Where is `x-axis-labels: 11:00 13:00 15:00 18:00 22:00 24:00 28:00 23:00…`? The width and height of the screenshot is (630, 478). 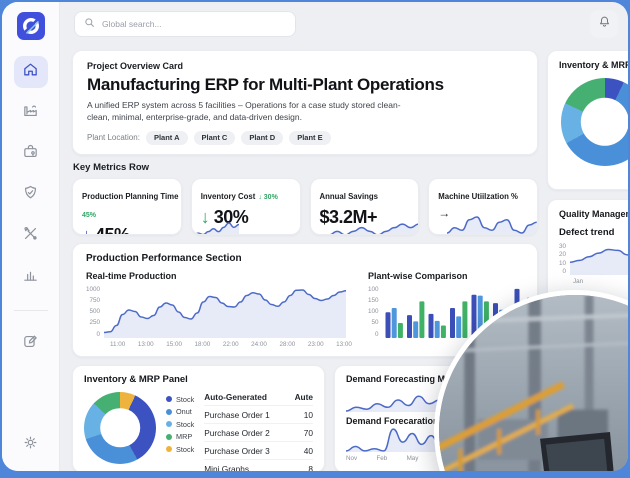 x-axis-labels: 11:00 13:00 15:00 18:00 22:00 24:00 28:00 23:00… is located at coordinates (231, 344).